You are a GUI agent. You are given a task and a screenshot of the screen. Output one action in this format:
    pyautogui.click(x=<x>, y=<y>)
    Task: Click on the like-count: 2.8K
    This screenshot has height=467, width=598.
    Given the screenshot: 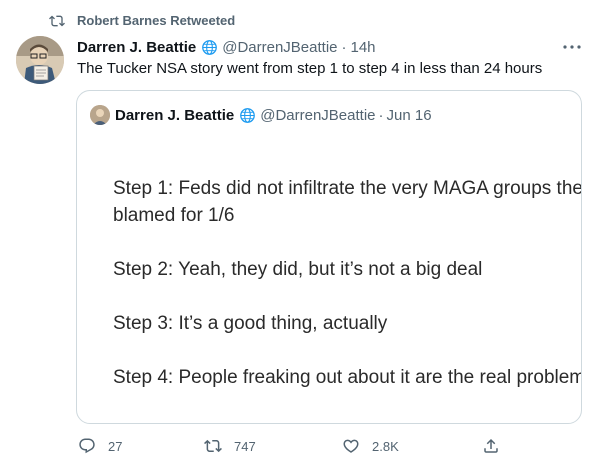 What is the action you would take?
    pyautogui.click(x=385, y=446)
    